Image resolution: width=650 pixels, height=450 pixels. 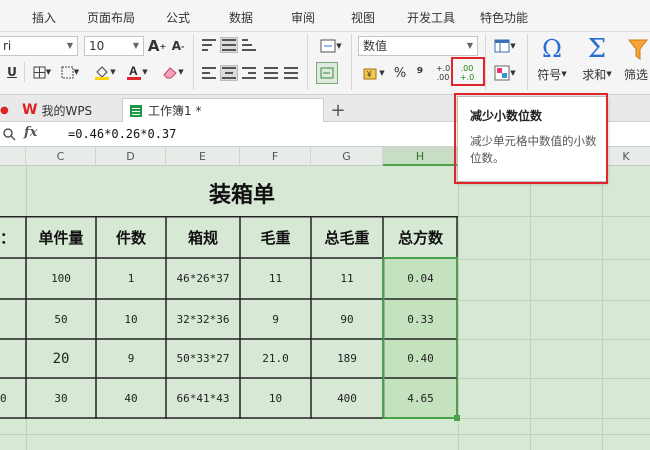 What do you see at coordinates (203, 319) in the screenshot?
I see `table-cell: 32*32*36` at bounding box center [203, 319].